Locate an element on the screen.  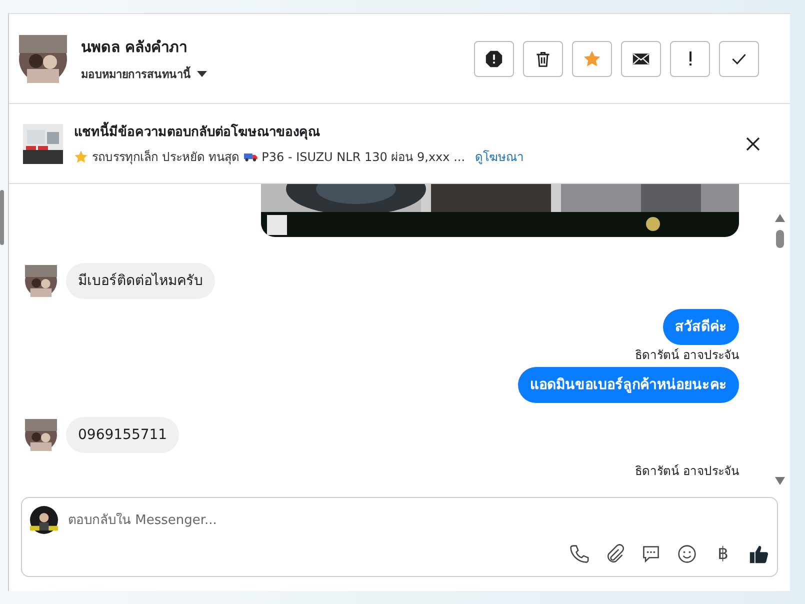
message-bubble: มีเบอร์ติดต่อไหมครับ is located at coordinates (140, 281).